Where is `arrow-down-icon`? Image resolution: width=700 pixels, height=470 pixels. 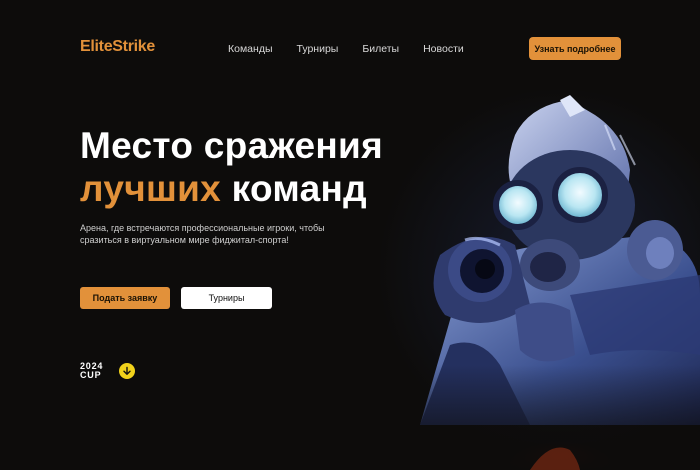 arrow-down-icon is located at coordinates (127, 370).